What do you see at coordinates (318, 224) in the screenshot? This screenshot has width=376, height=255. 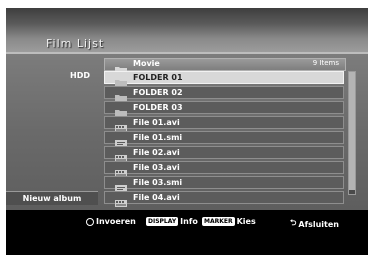 I see `exit-label: Afsluiten` at bounding box center [318, 224].